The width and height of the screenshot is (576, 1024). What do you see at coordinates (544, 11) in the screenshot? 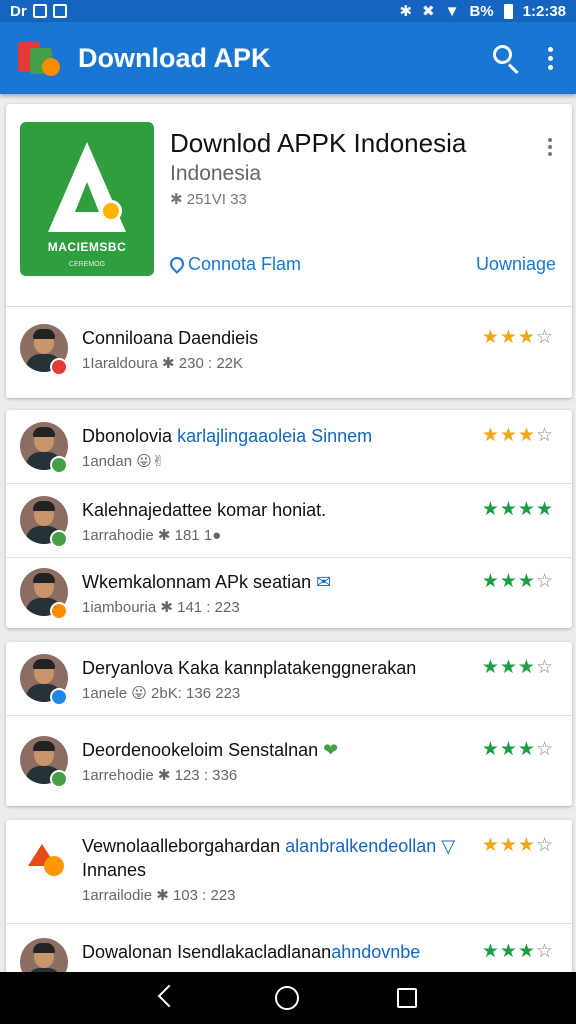
I see `status-time: 1:2:38` at bounding box center [544, 11].